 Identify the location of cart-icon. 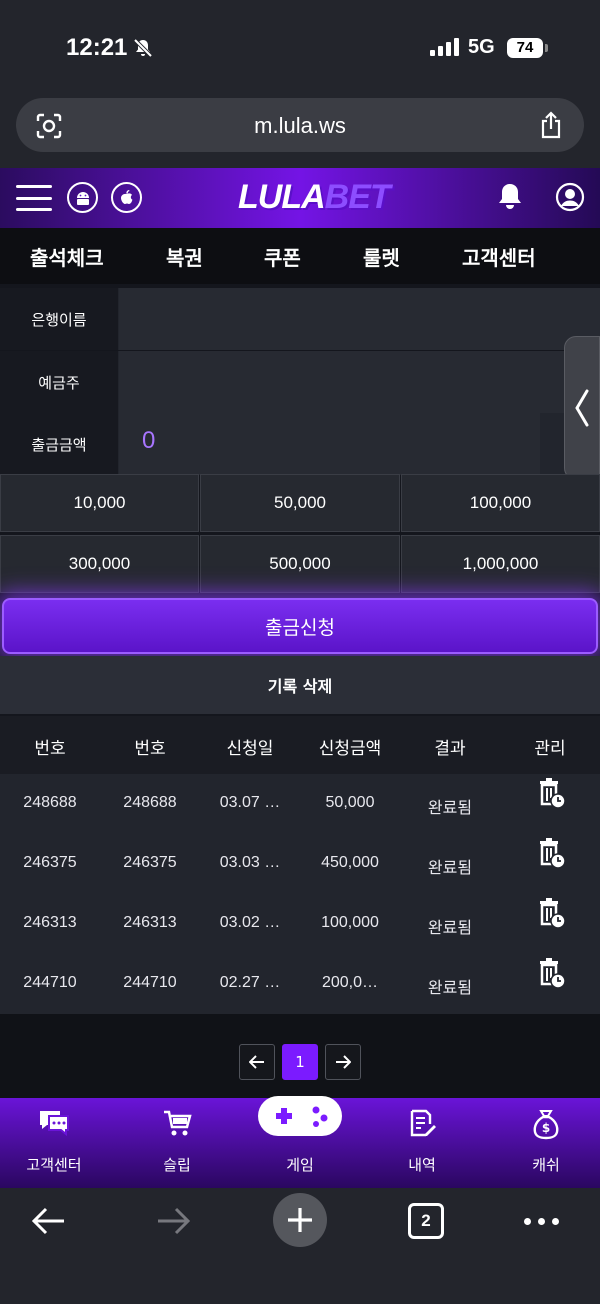
(178, 1123).